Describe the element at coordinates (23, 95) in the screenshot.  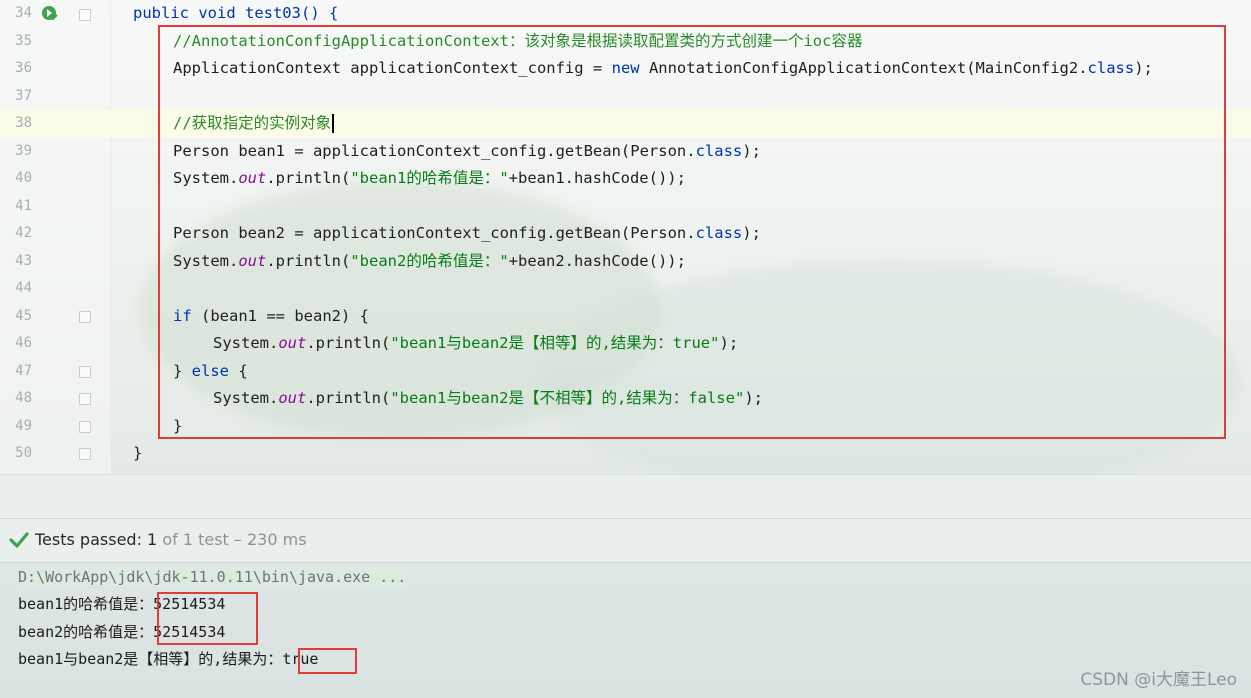
I see `line-number: 37` at that location.